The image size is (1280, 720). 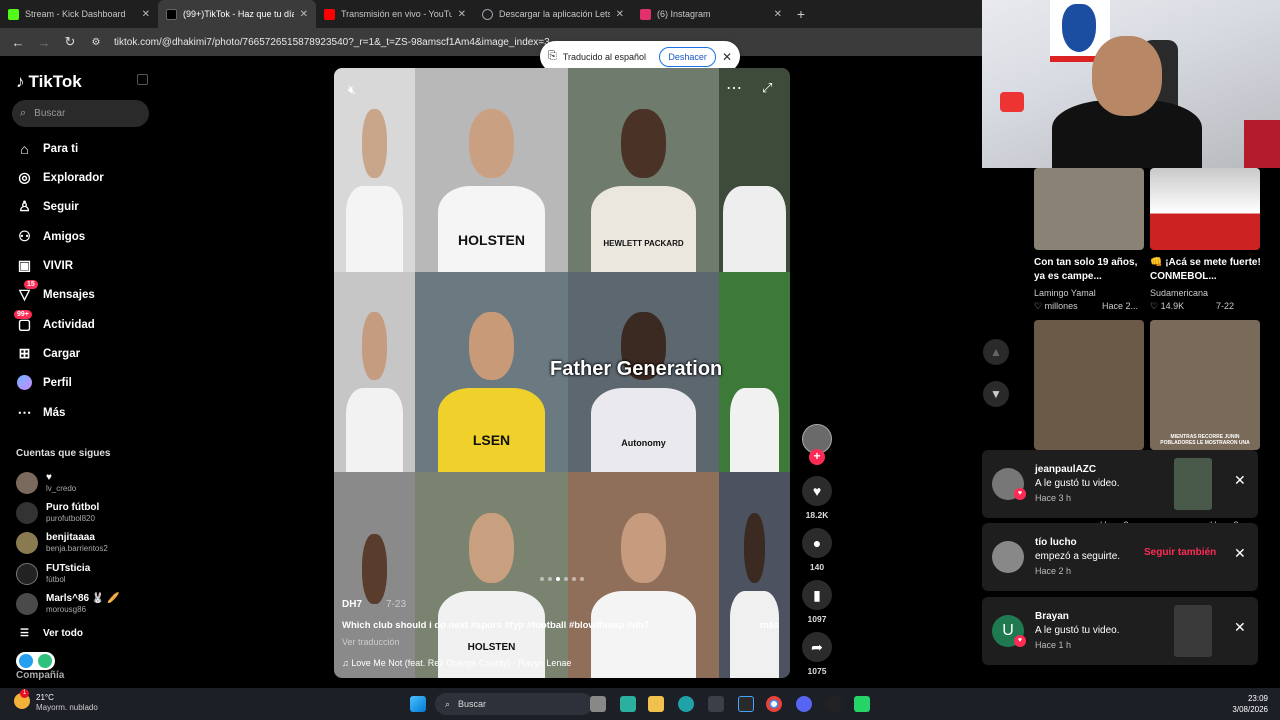 What do you see at coordinates (774, 704) in the screenshot?
I see `chrome-icon` at bounding box center [774, 704].